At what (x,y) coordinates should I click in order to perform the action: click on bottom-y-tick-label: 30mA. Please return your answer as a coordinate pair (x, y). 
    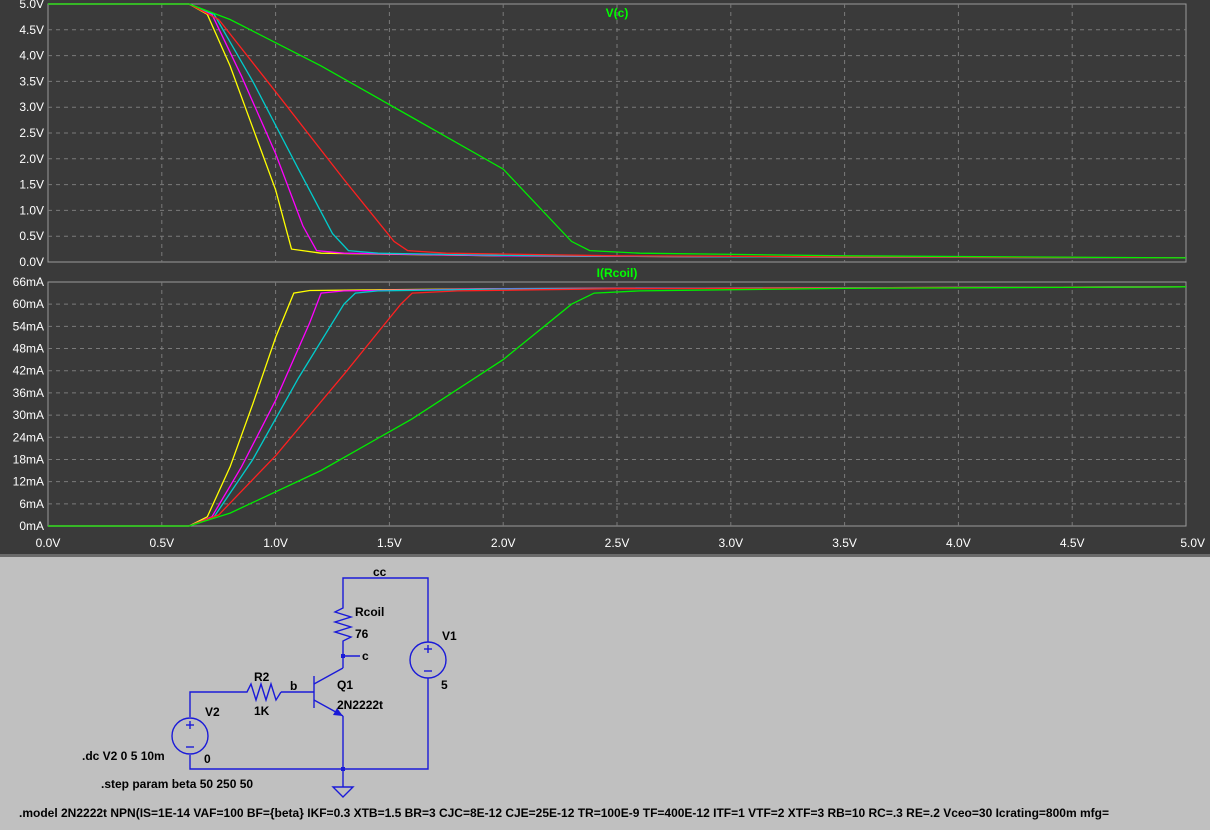
    Looking at the image, I should click on (28, 415).